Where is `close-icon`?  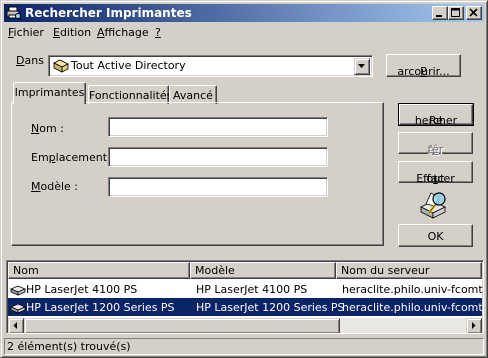
close-icon is located at coordinates (473, 12).